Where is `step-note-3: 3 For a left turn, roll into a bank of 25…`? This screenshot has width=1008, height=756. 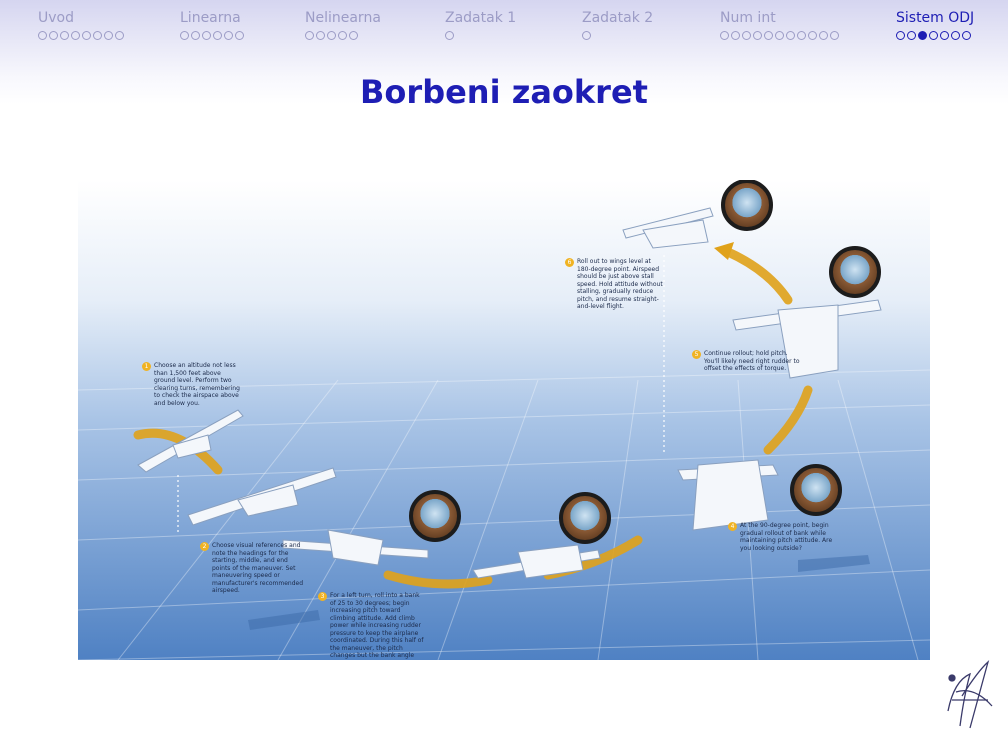 step-note-3: 3 For a left turn, roll into a bank of 25… is located at coordinates (372, 626).